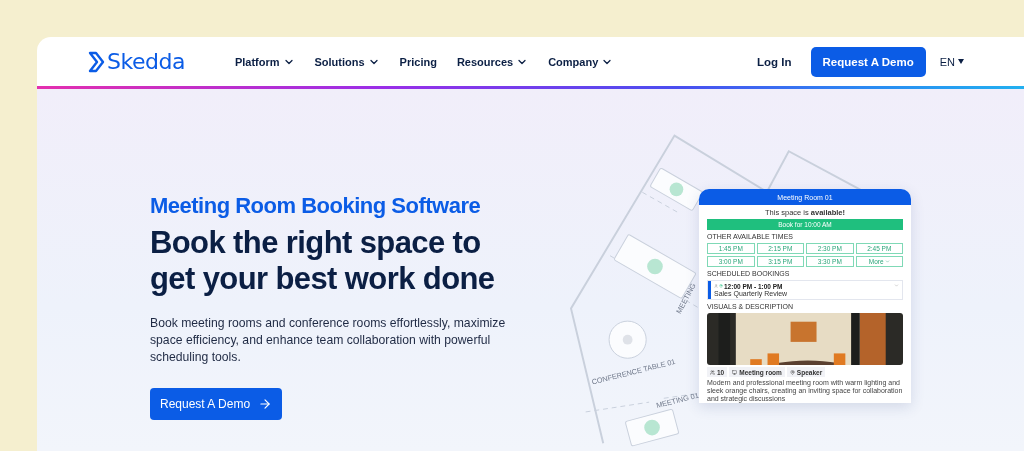 This screenshot has height=451, width=1024. What do you see at coordinates (716, 286) in the screenshot?
I see `person-icon` at bounding box center [716, 286].